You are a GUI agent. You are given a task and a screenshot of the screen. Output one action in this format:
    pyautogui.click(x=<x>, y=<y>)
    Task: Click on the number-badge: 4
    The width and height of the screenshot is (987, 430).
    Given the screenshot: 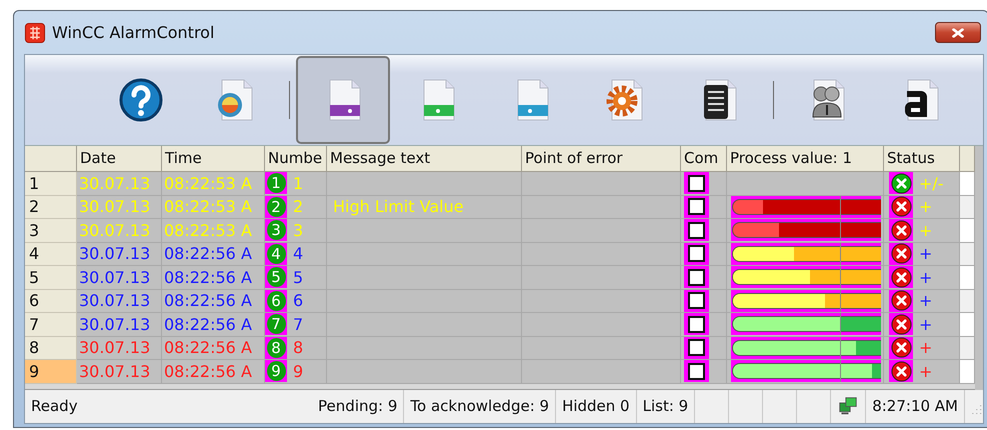 What is the action you would take?
    pyautogui.click(x=276, y=254)
    